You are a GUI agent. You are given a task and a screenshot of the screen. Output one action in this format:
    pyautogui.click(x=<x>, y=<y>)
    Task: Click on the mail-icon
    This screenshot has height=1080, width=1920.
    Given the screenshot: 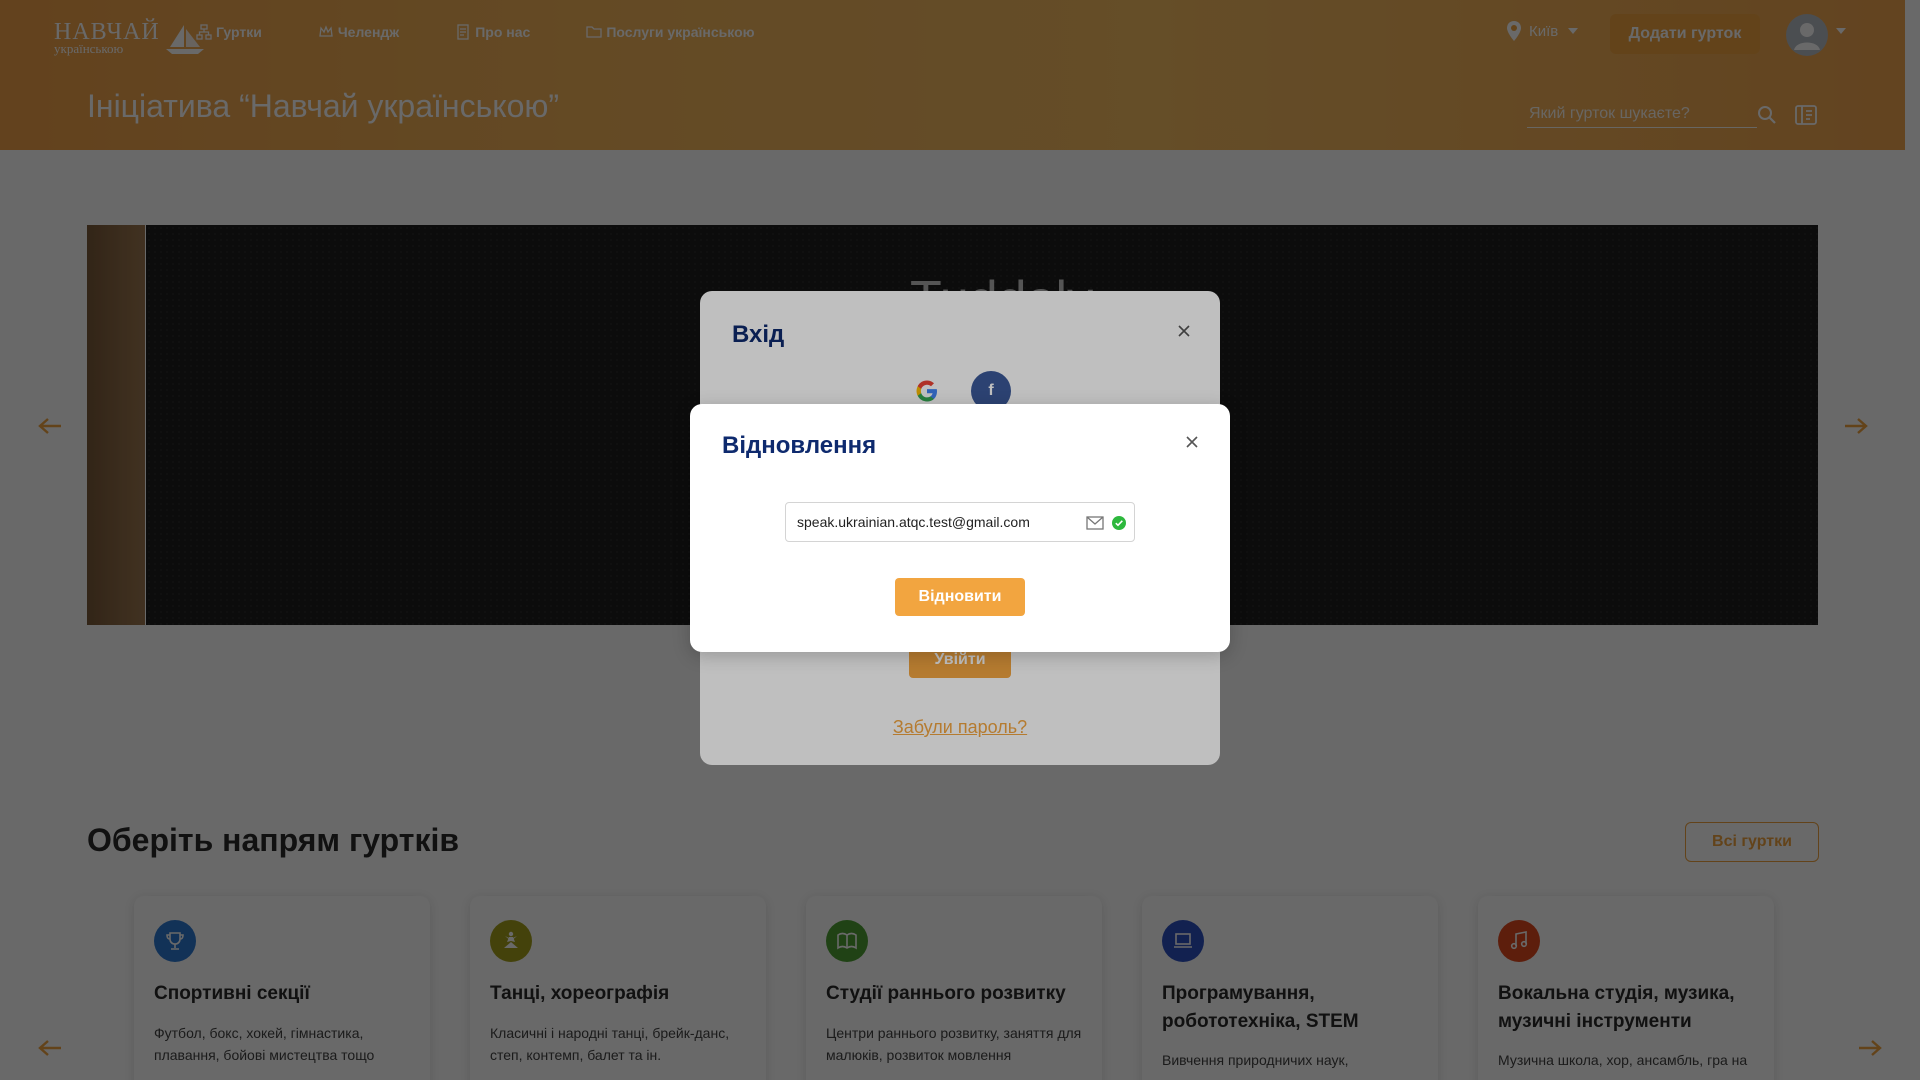 What is the action you would take?
    pyautogui.click(x=1095, y=523)
    